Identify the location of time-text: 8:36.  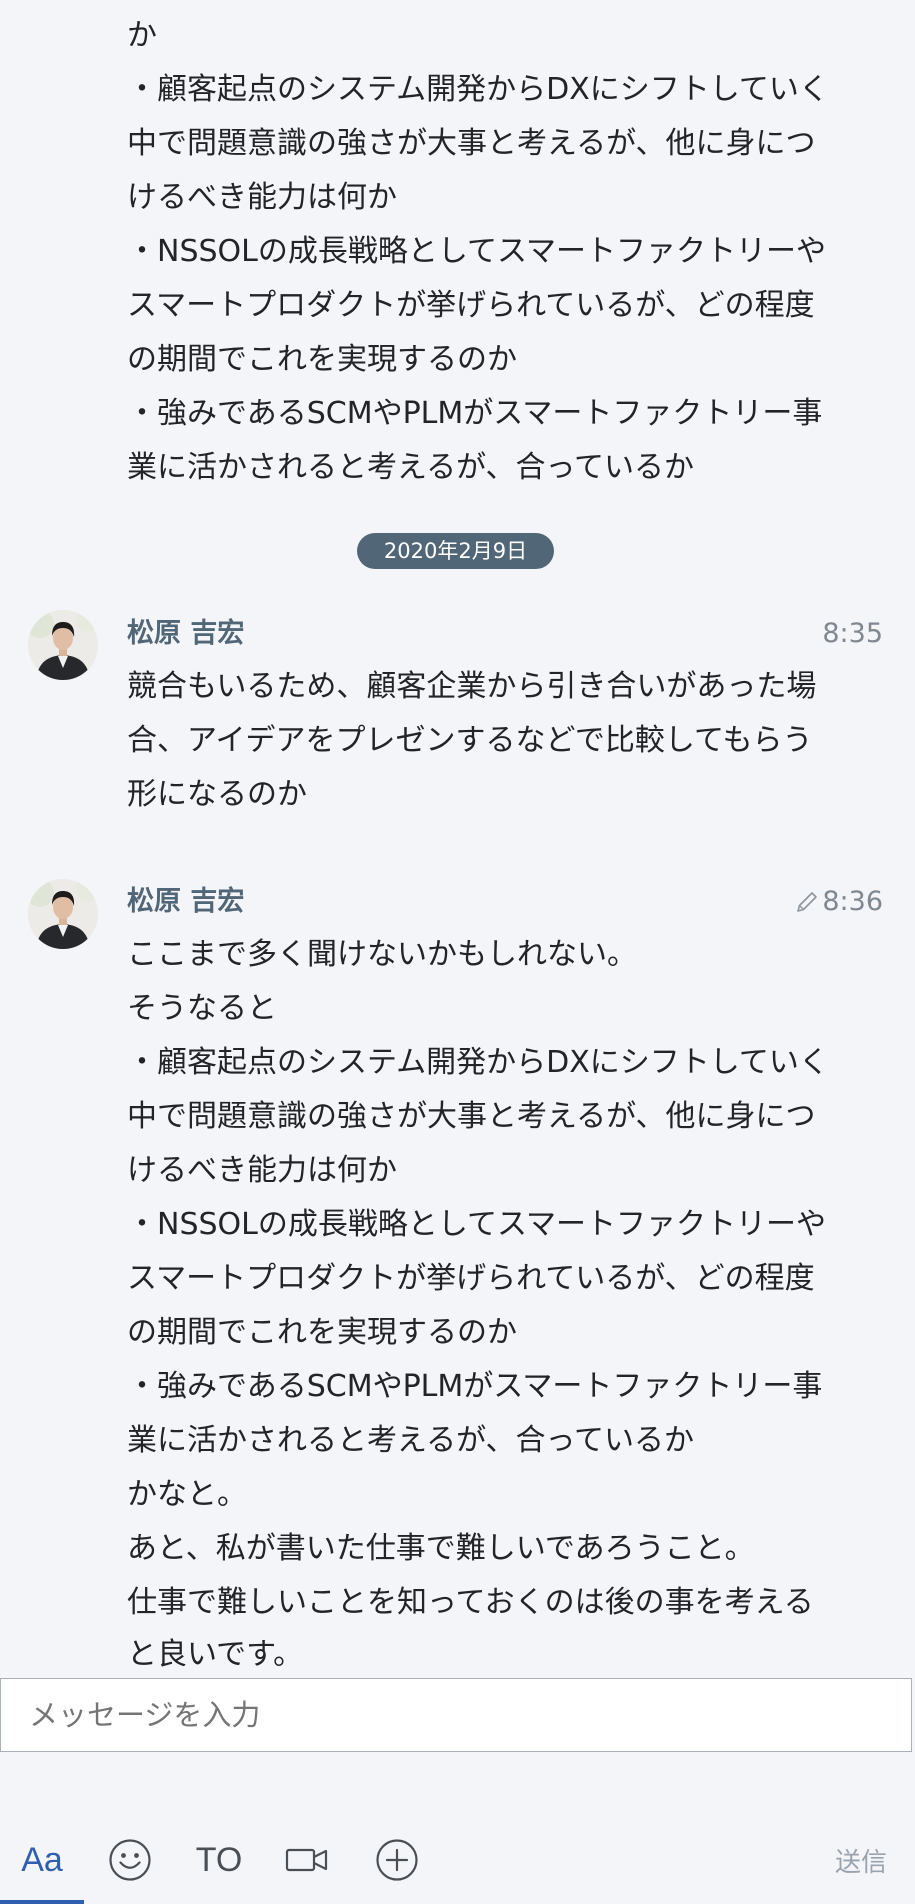
(852, 901).